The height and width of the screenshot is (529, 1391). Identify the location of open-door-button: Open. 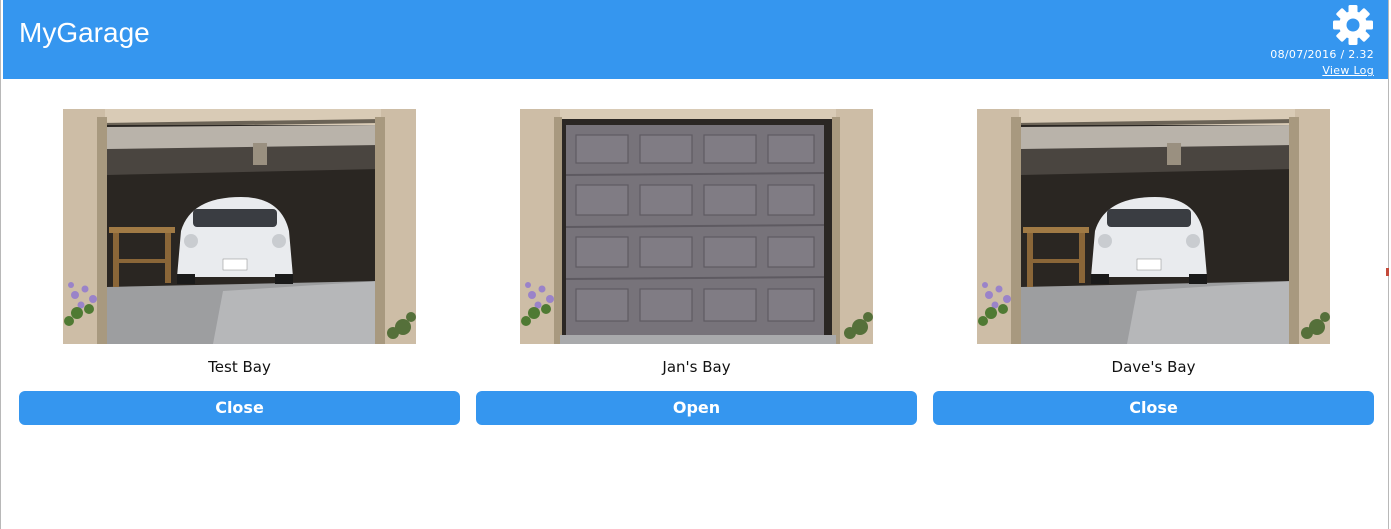
(696, 408).